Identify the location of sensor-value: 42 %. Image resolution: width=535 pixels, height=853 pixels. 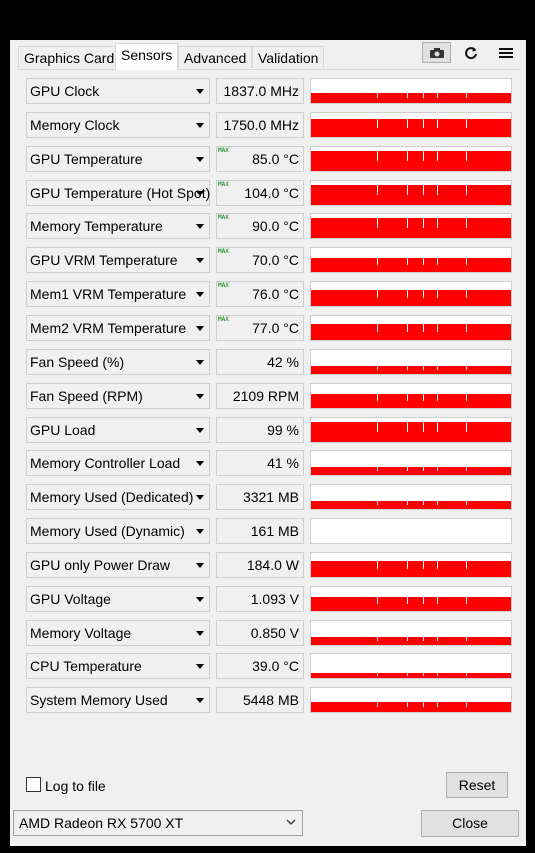
(283, 362).